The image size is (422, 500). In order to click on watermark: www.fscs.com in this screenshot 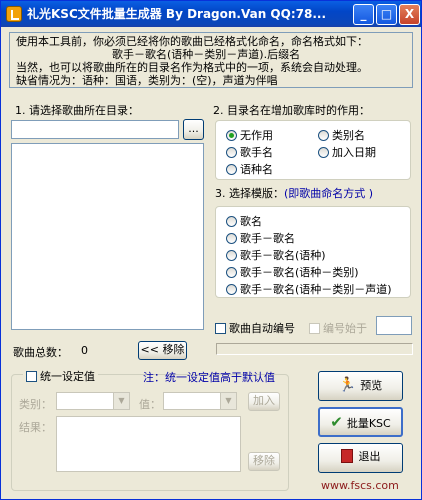, I will do `click(360, 485)`.